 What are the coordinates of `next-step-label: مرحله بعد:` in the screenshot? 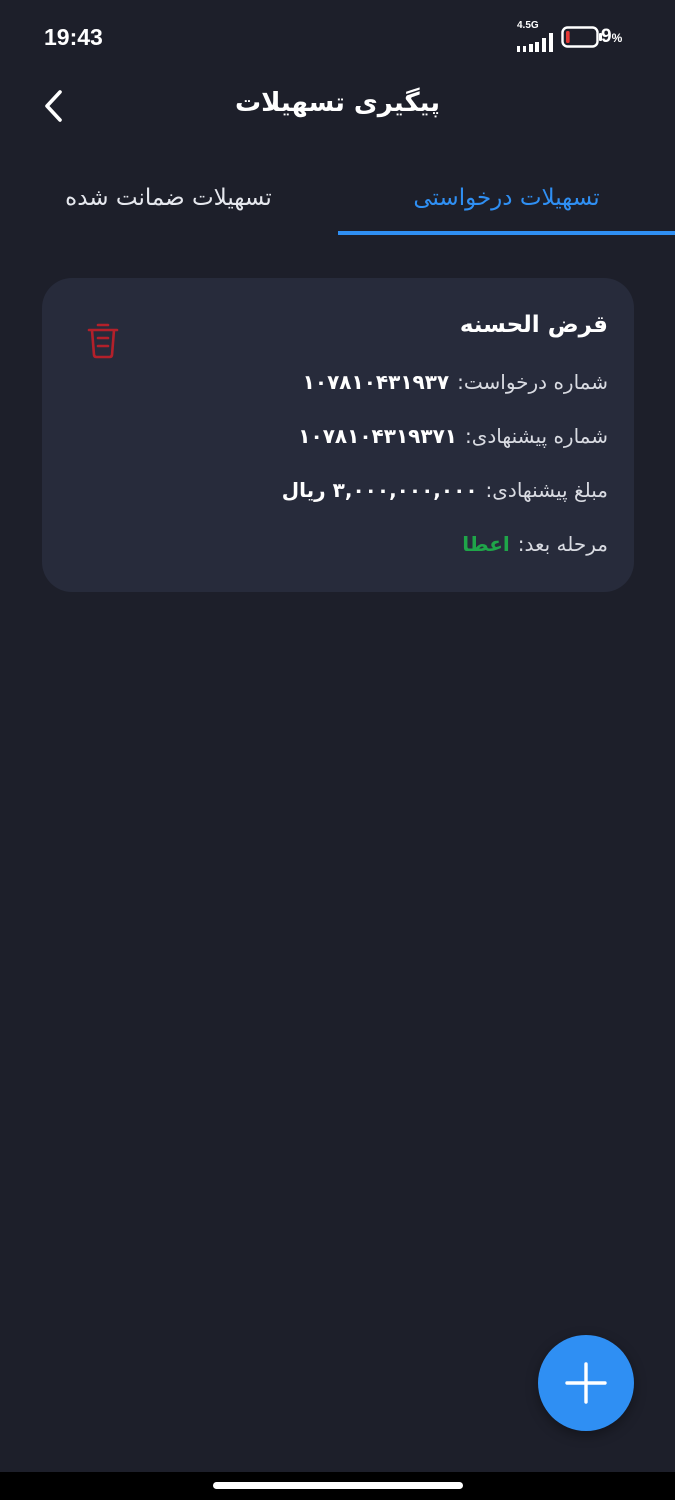 It's located at (562, 544).